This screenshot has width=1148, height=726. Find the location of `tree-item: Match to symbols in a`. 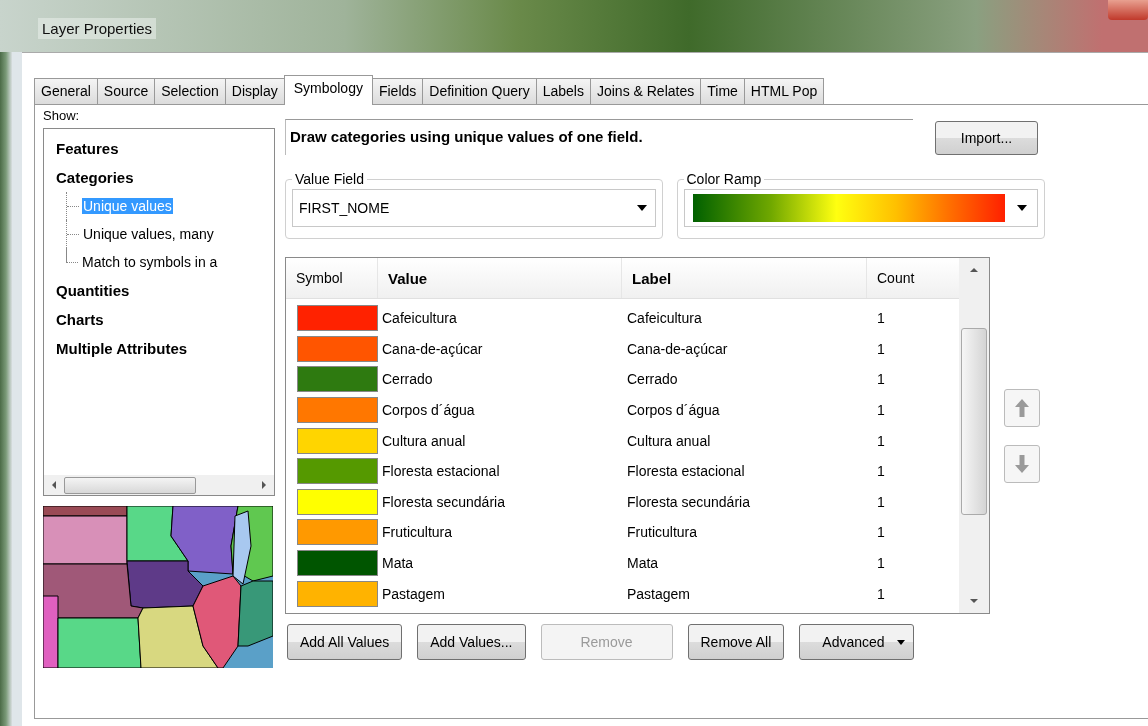

tree-item: Match to symbols in a is located at coordinates (150, 262).